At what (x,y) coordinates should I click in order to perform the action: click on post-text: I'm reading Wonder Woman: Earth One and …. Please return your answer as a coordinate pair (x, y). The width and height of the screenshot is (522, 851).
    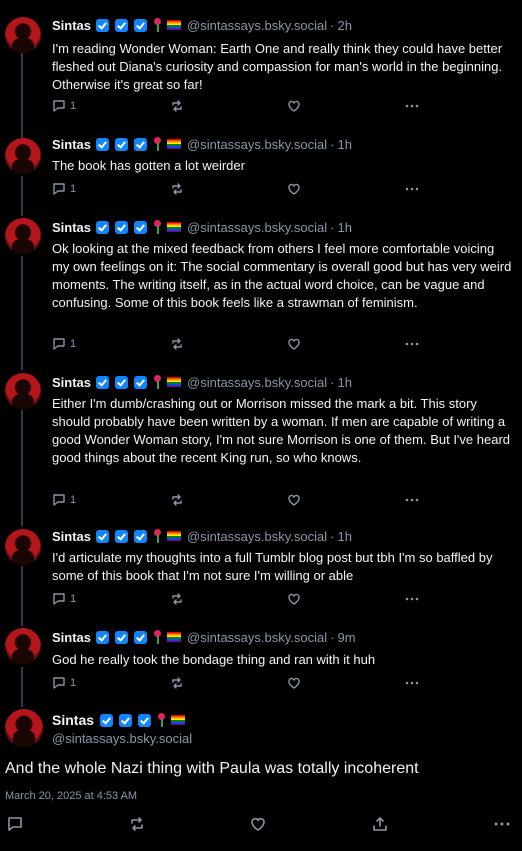
    Looking at the image, I should click on (277, 66).